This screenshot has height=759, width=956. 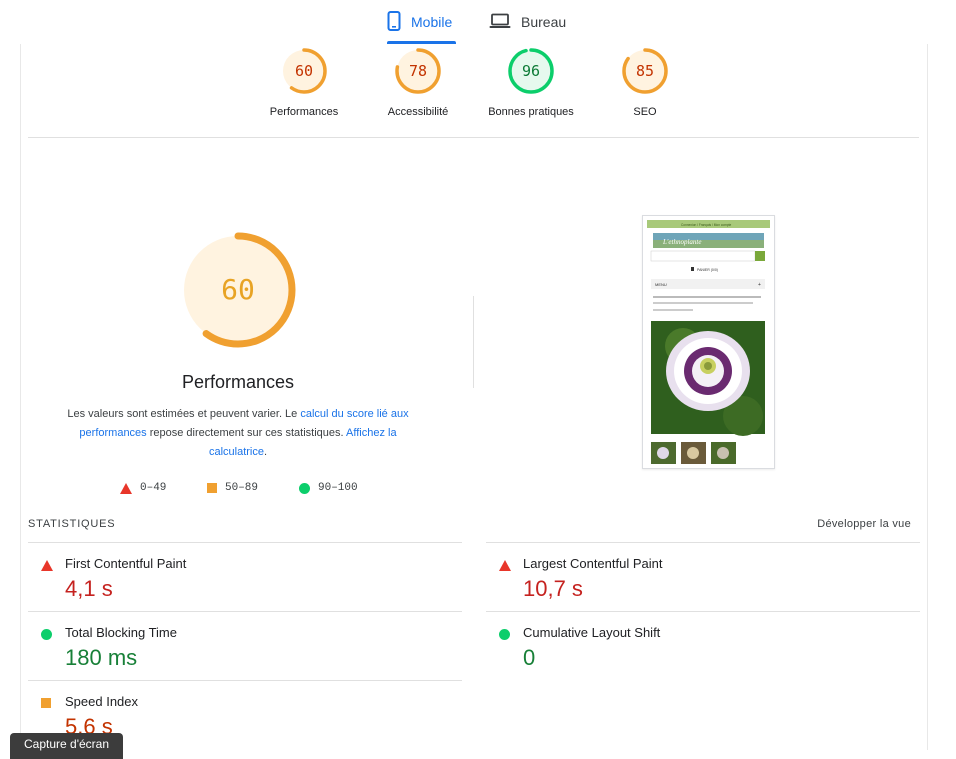 I want to click on metric-fcp-name: First Contentful Paint, so click(x=126, y=563).